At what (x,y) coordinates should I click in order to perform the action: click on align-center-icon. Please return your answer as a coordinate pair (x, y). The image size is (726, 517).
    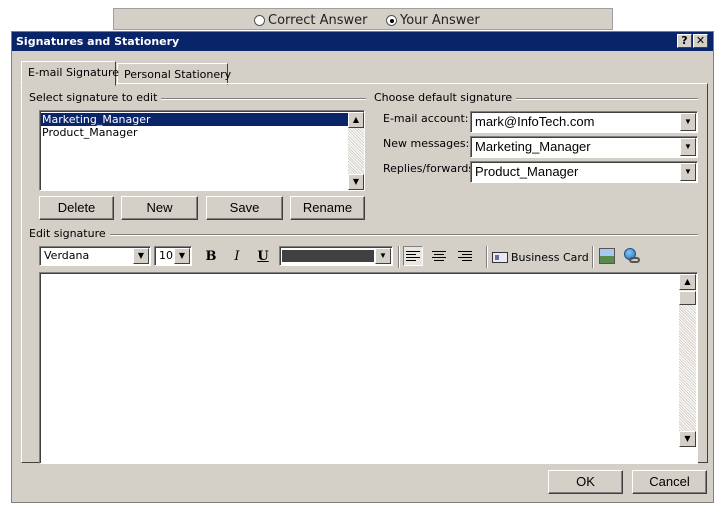
    Looking at the image, I should click on (439, 257).